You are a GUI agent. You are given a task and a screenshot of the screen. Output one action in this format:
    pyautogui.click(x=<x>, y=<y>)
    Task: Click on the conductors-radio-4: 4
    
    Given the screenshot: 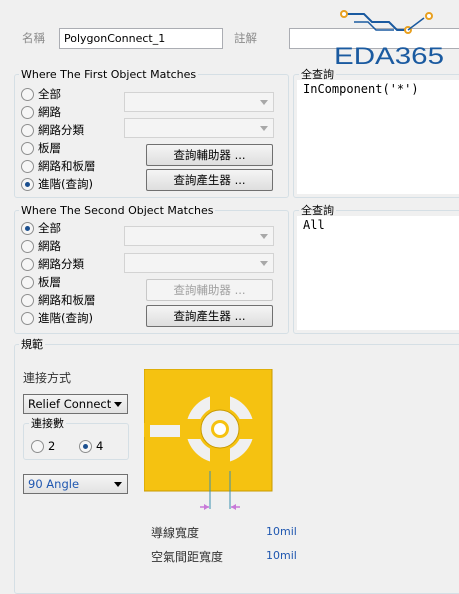 What is the action you would take?
    pyautogui.click(x=91, y=446)
    